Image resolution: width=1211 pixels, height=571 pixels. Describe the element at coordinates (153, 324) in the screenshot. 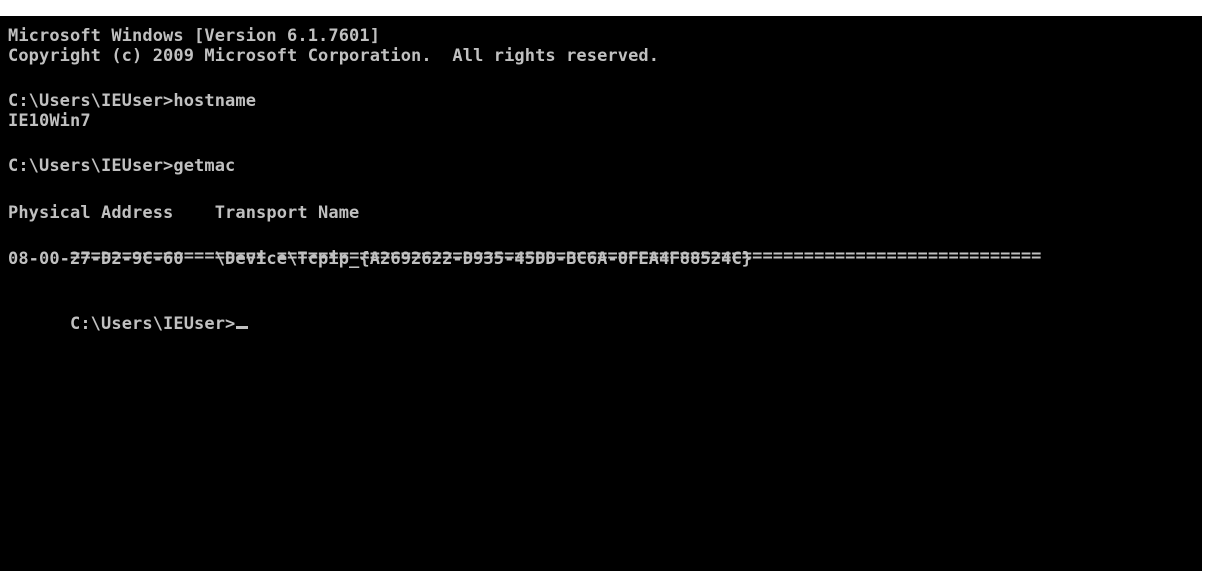

I see `prompt-text: C:\Users\IEUser>` at that location.